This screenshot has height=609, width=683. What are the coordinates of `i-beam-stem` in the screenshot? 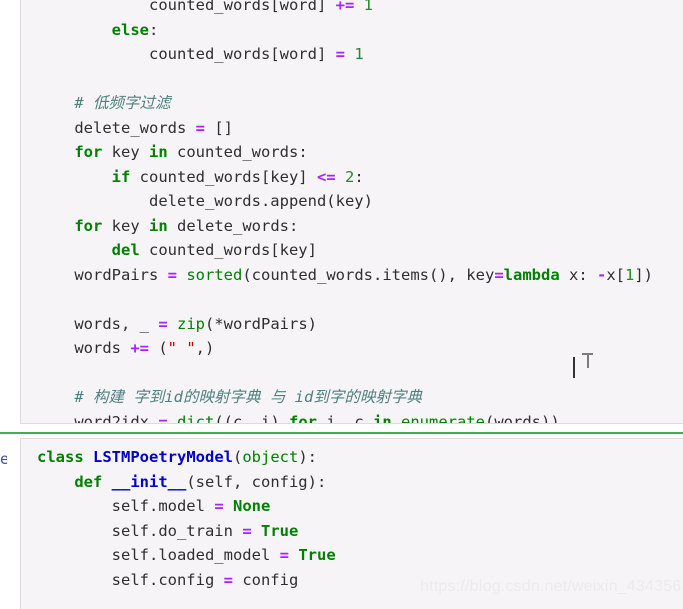 It's located at (588, 361).